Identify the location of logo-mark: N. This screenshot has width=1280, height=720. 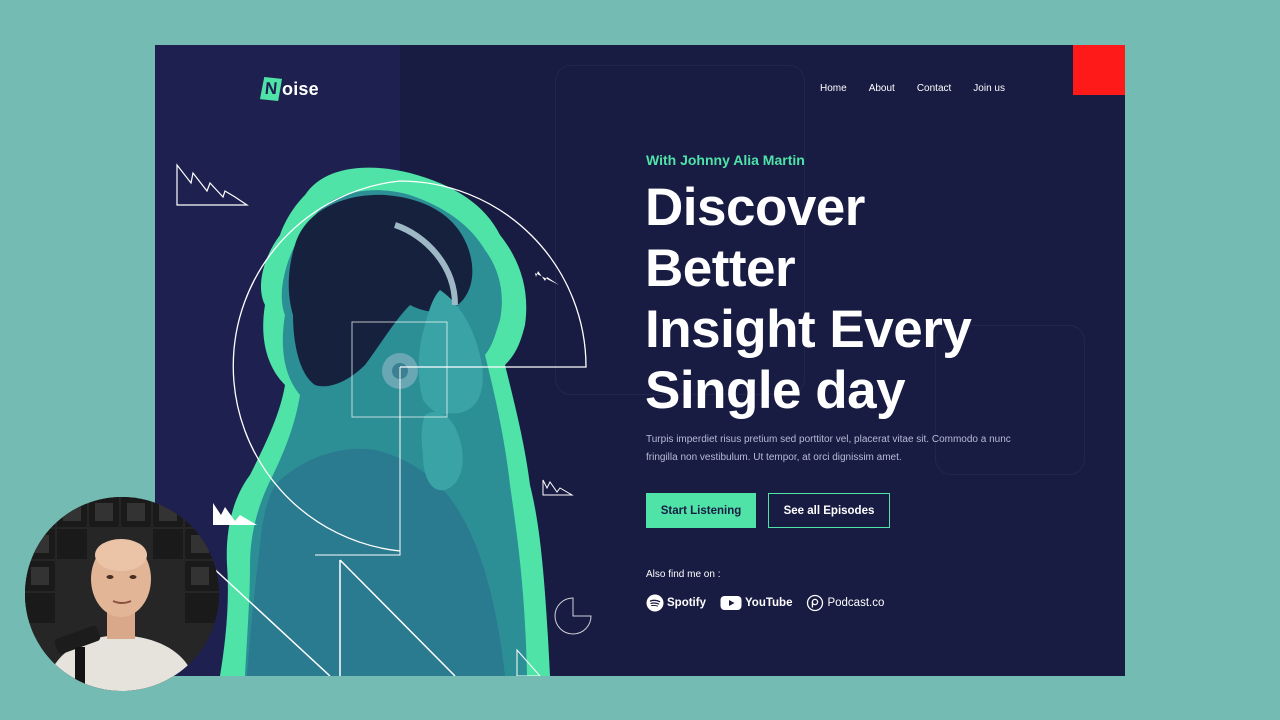
(271, 89).